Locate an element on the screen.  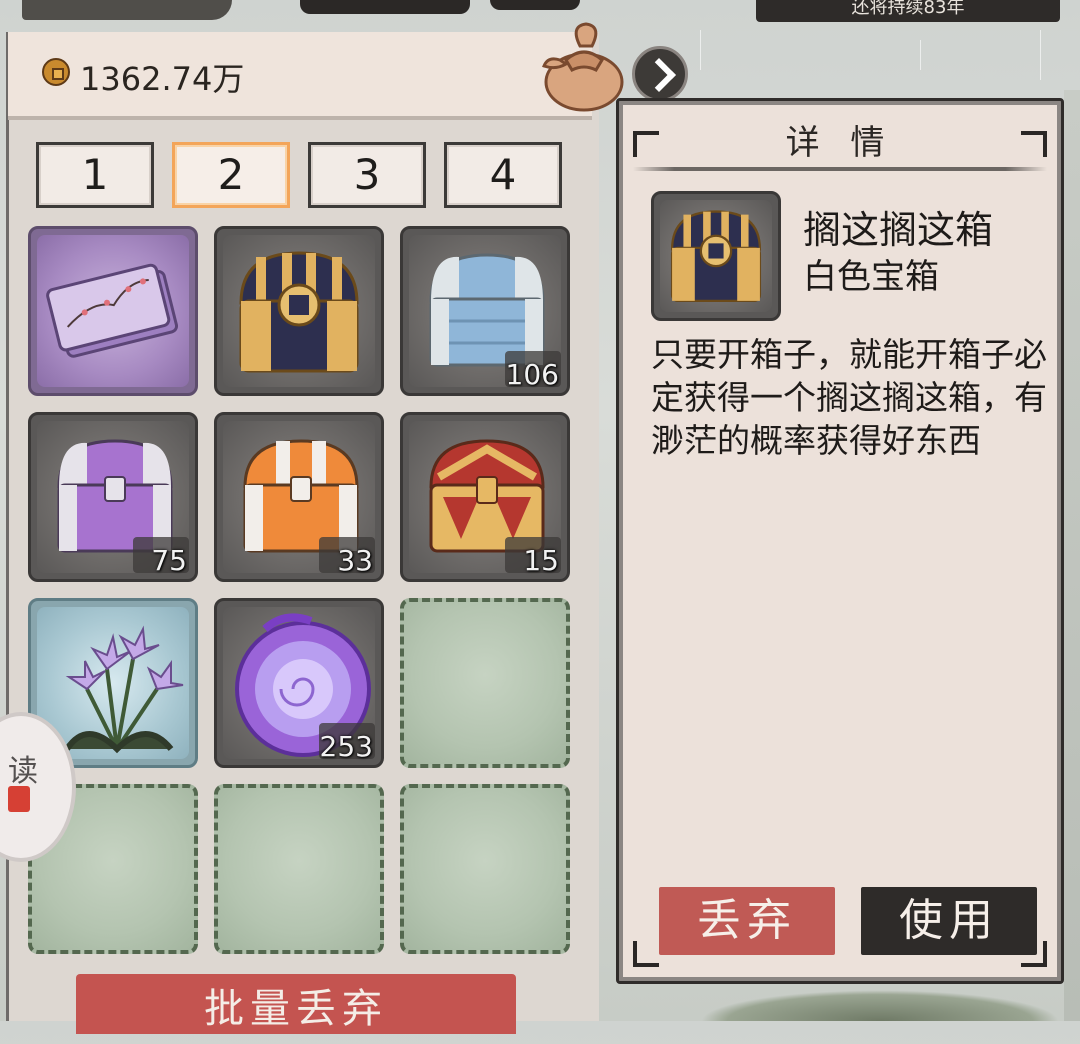
tab-4: 4 is located at coordinates (503, 175).